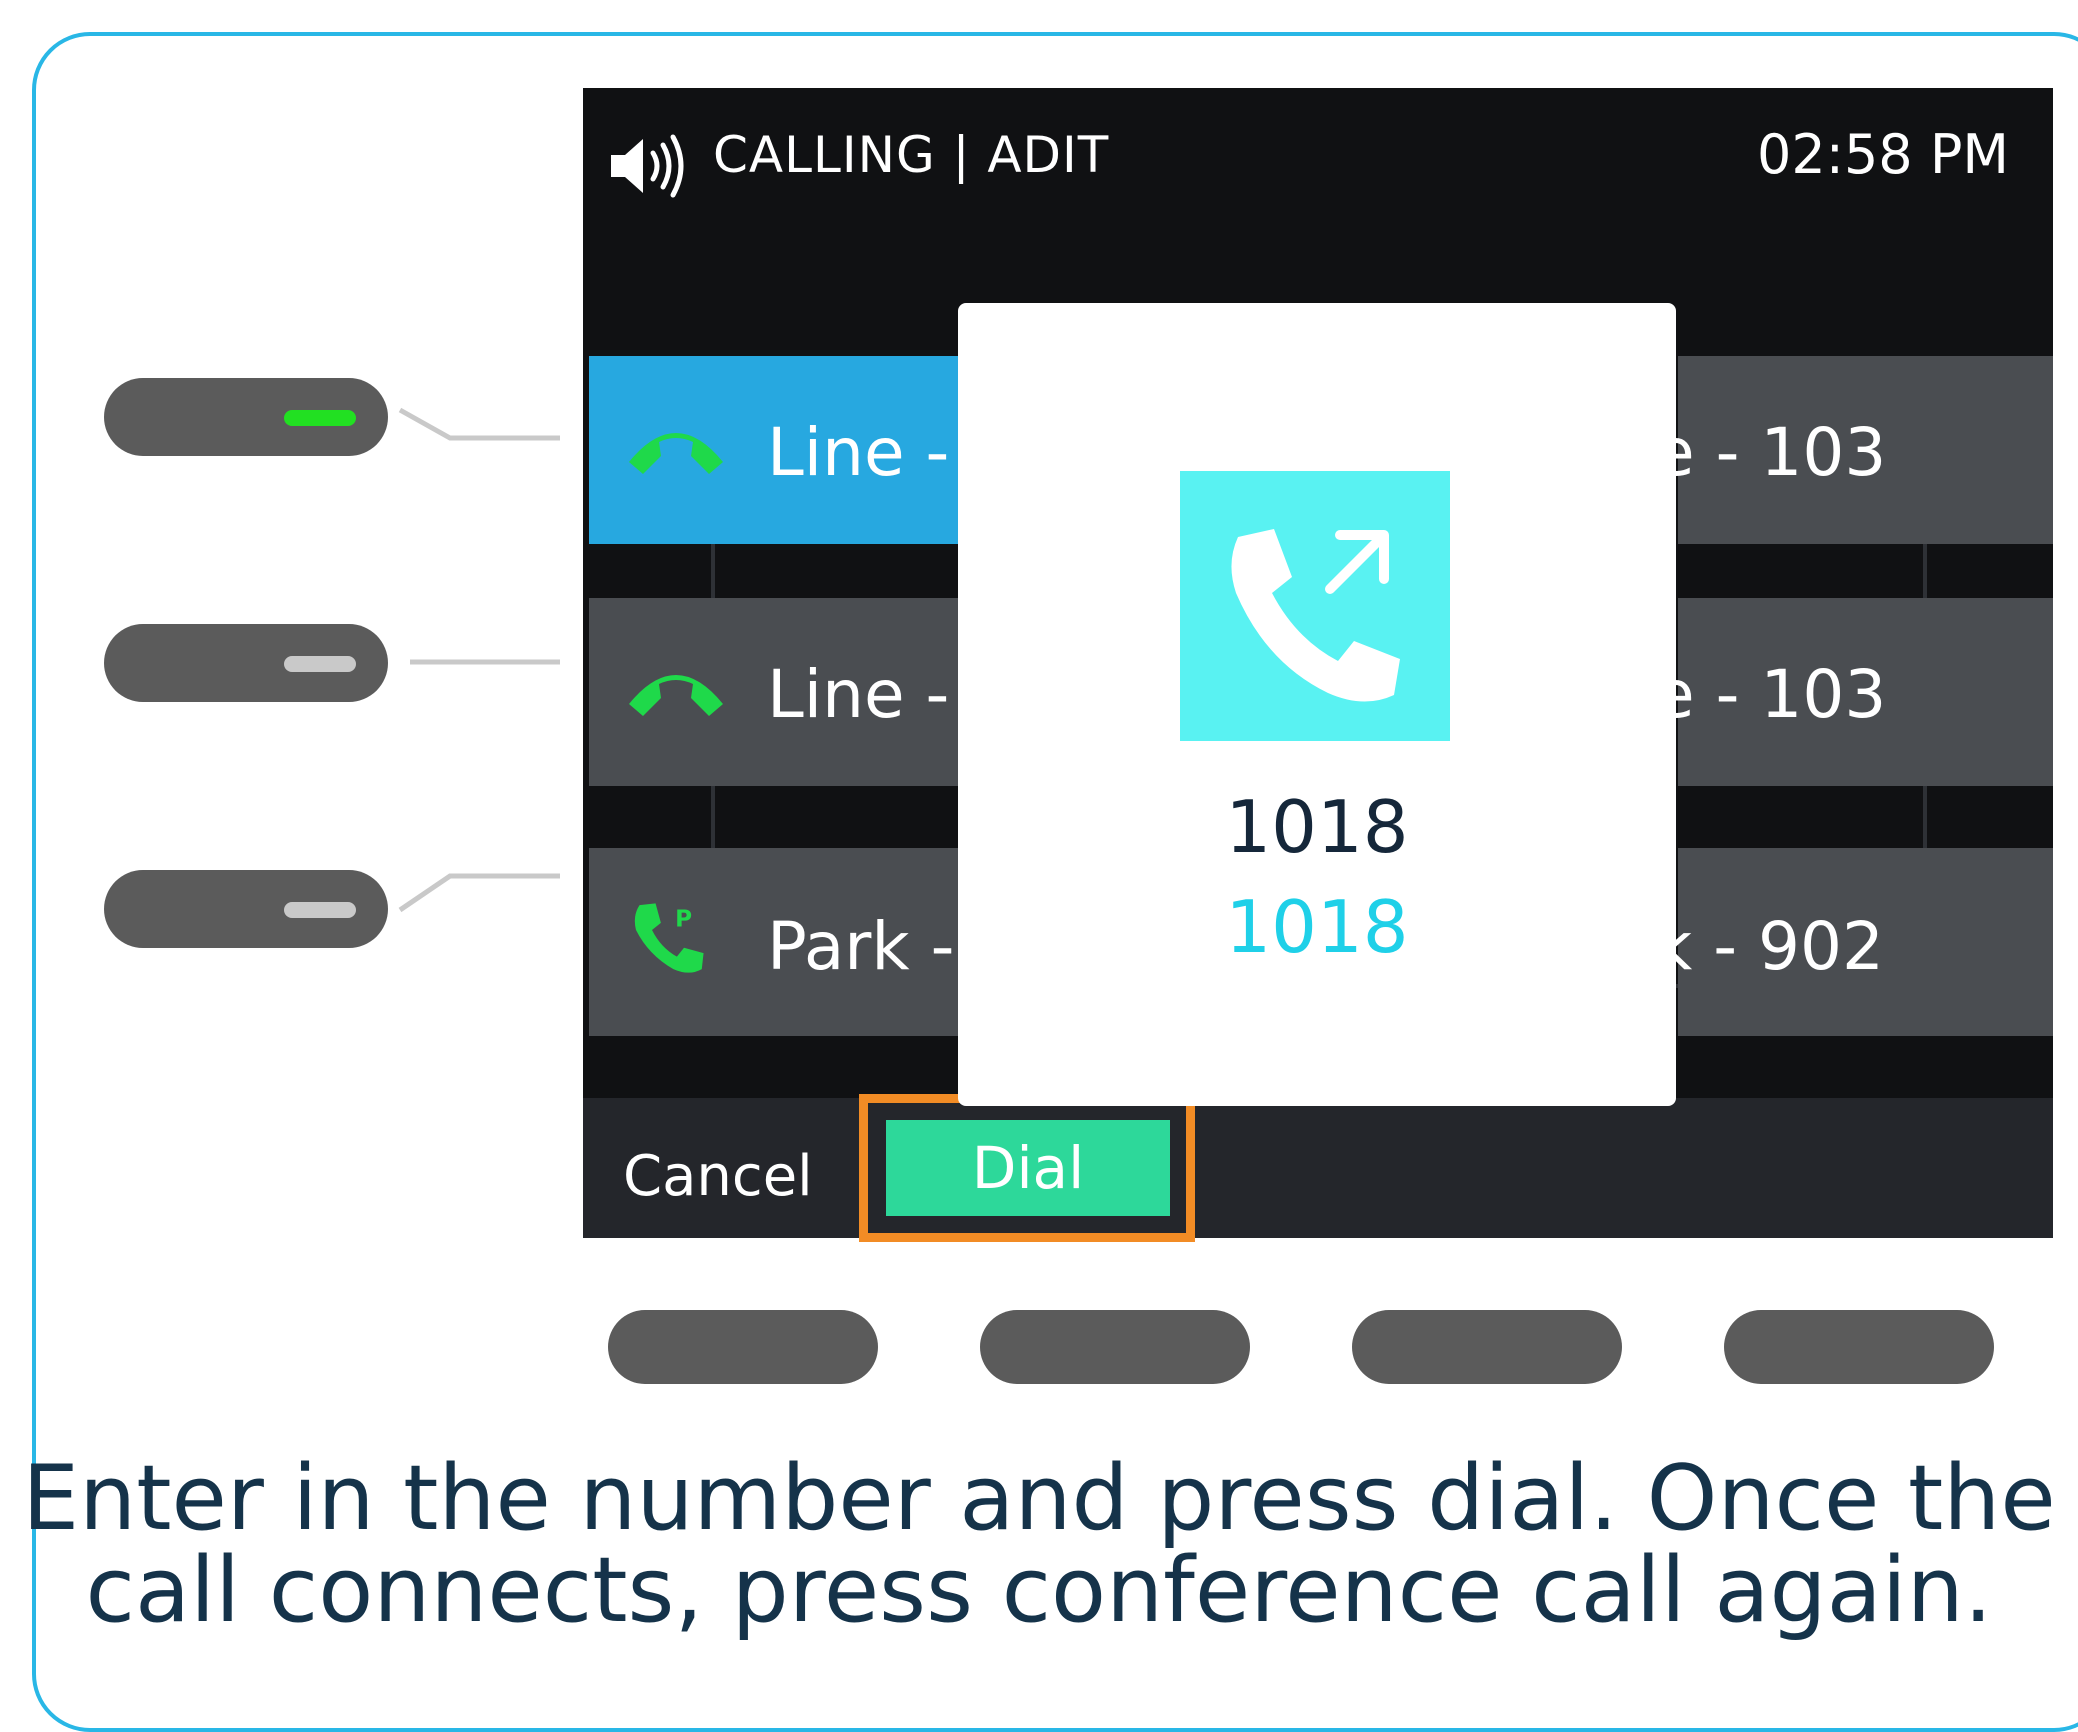  What do you see at coordinates (1317, 927) in the screenshot?
I see `number-entry: 1018` at bounding box center [1317, 927].